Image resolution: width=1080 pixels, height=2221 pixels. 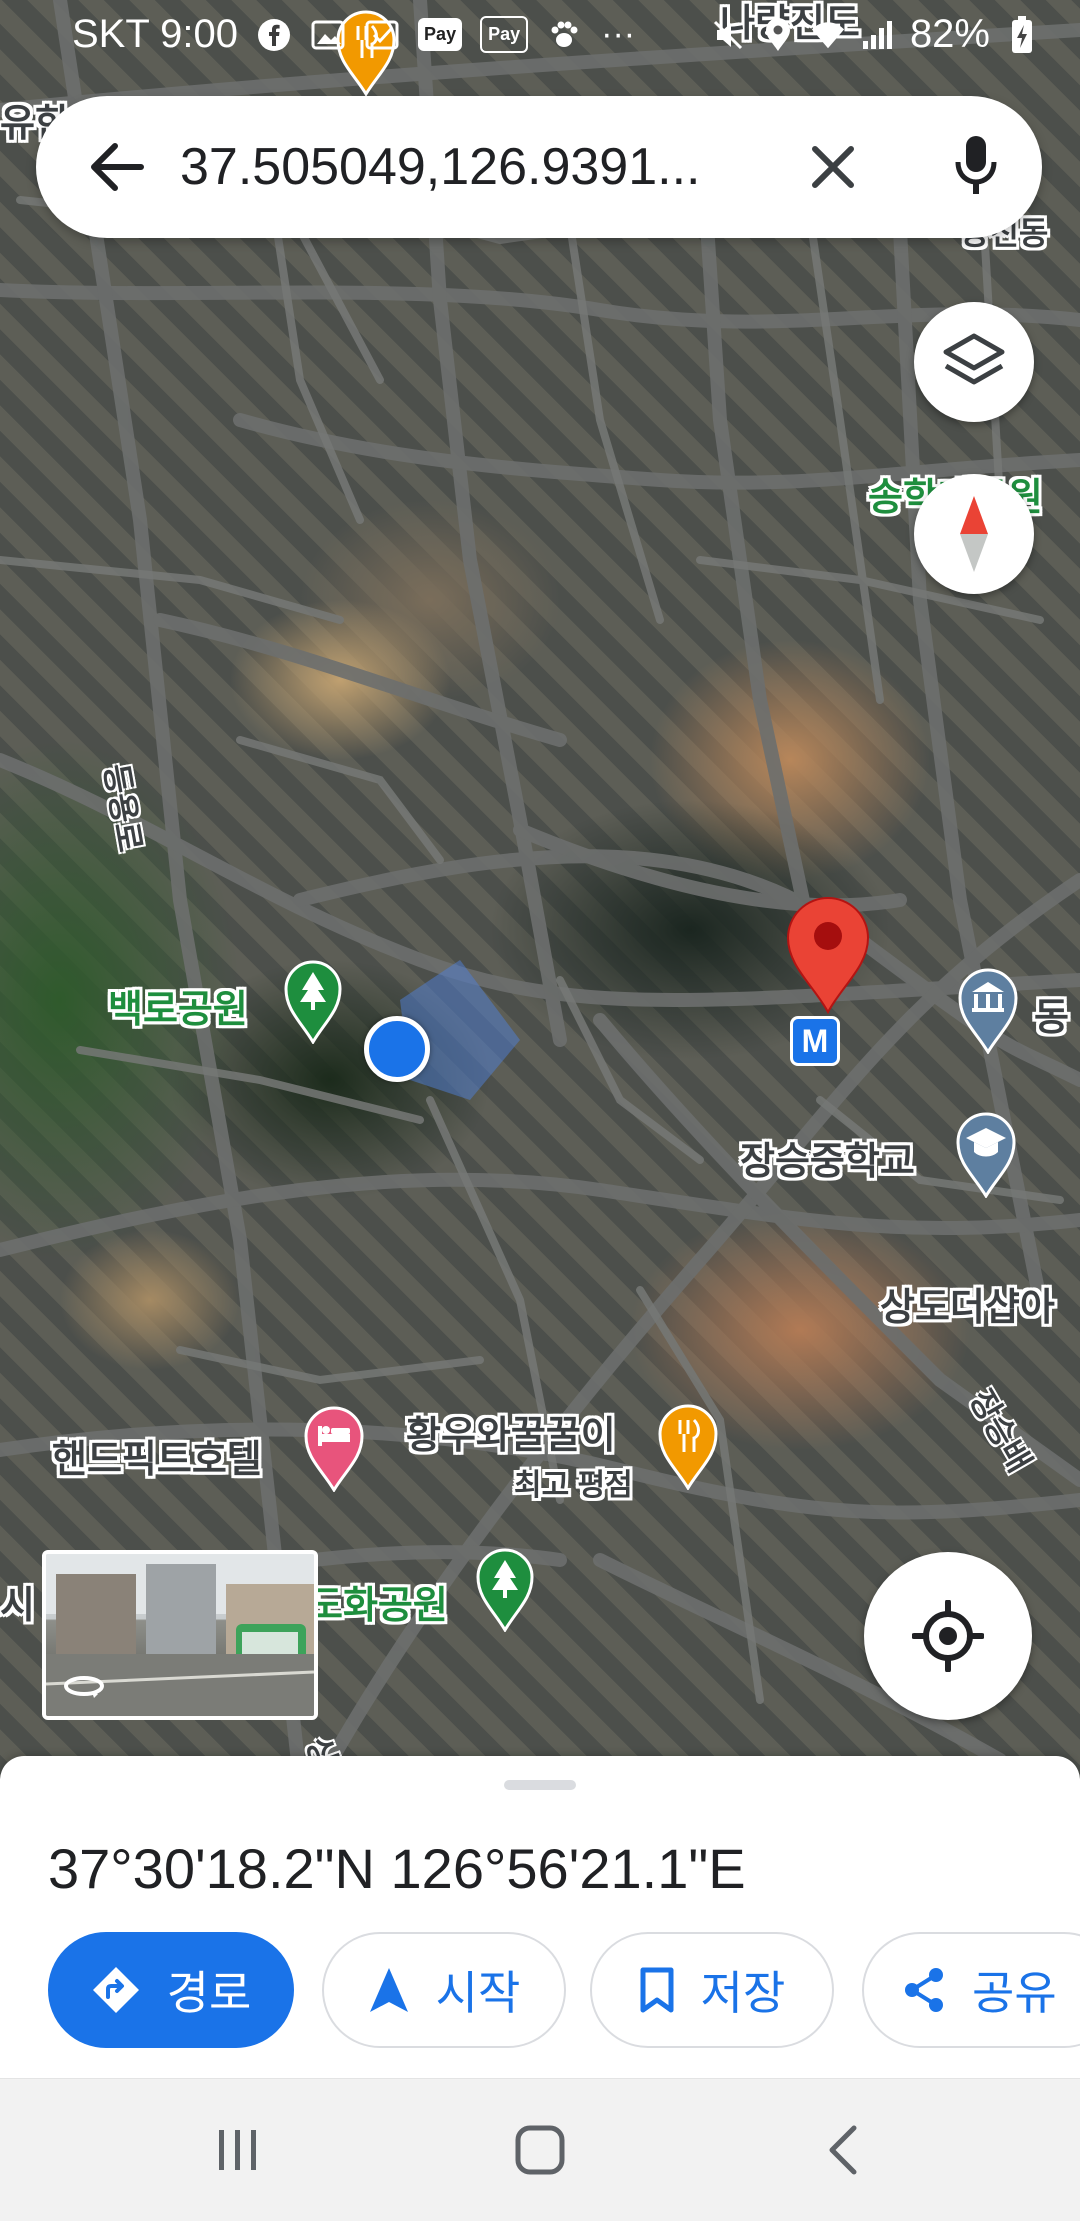 I want to click on my-location-button, so click(x=948, y=1636).